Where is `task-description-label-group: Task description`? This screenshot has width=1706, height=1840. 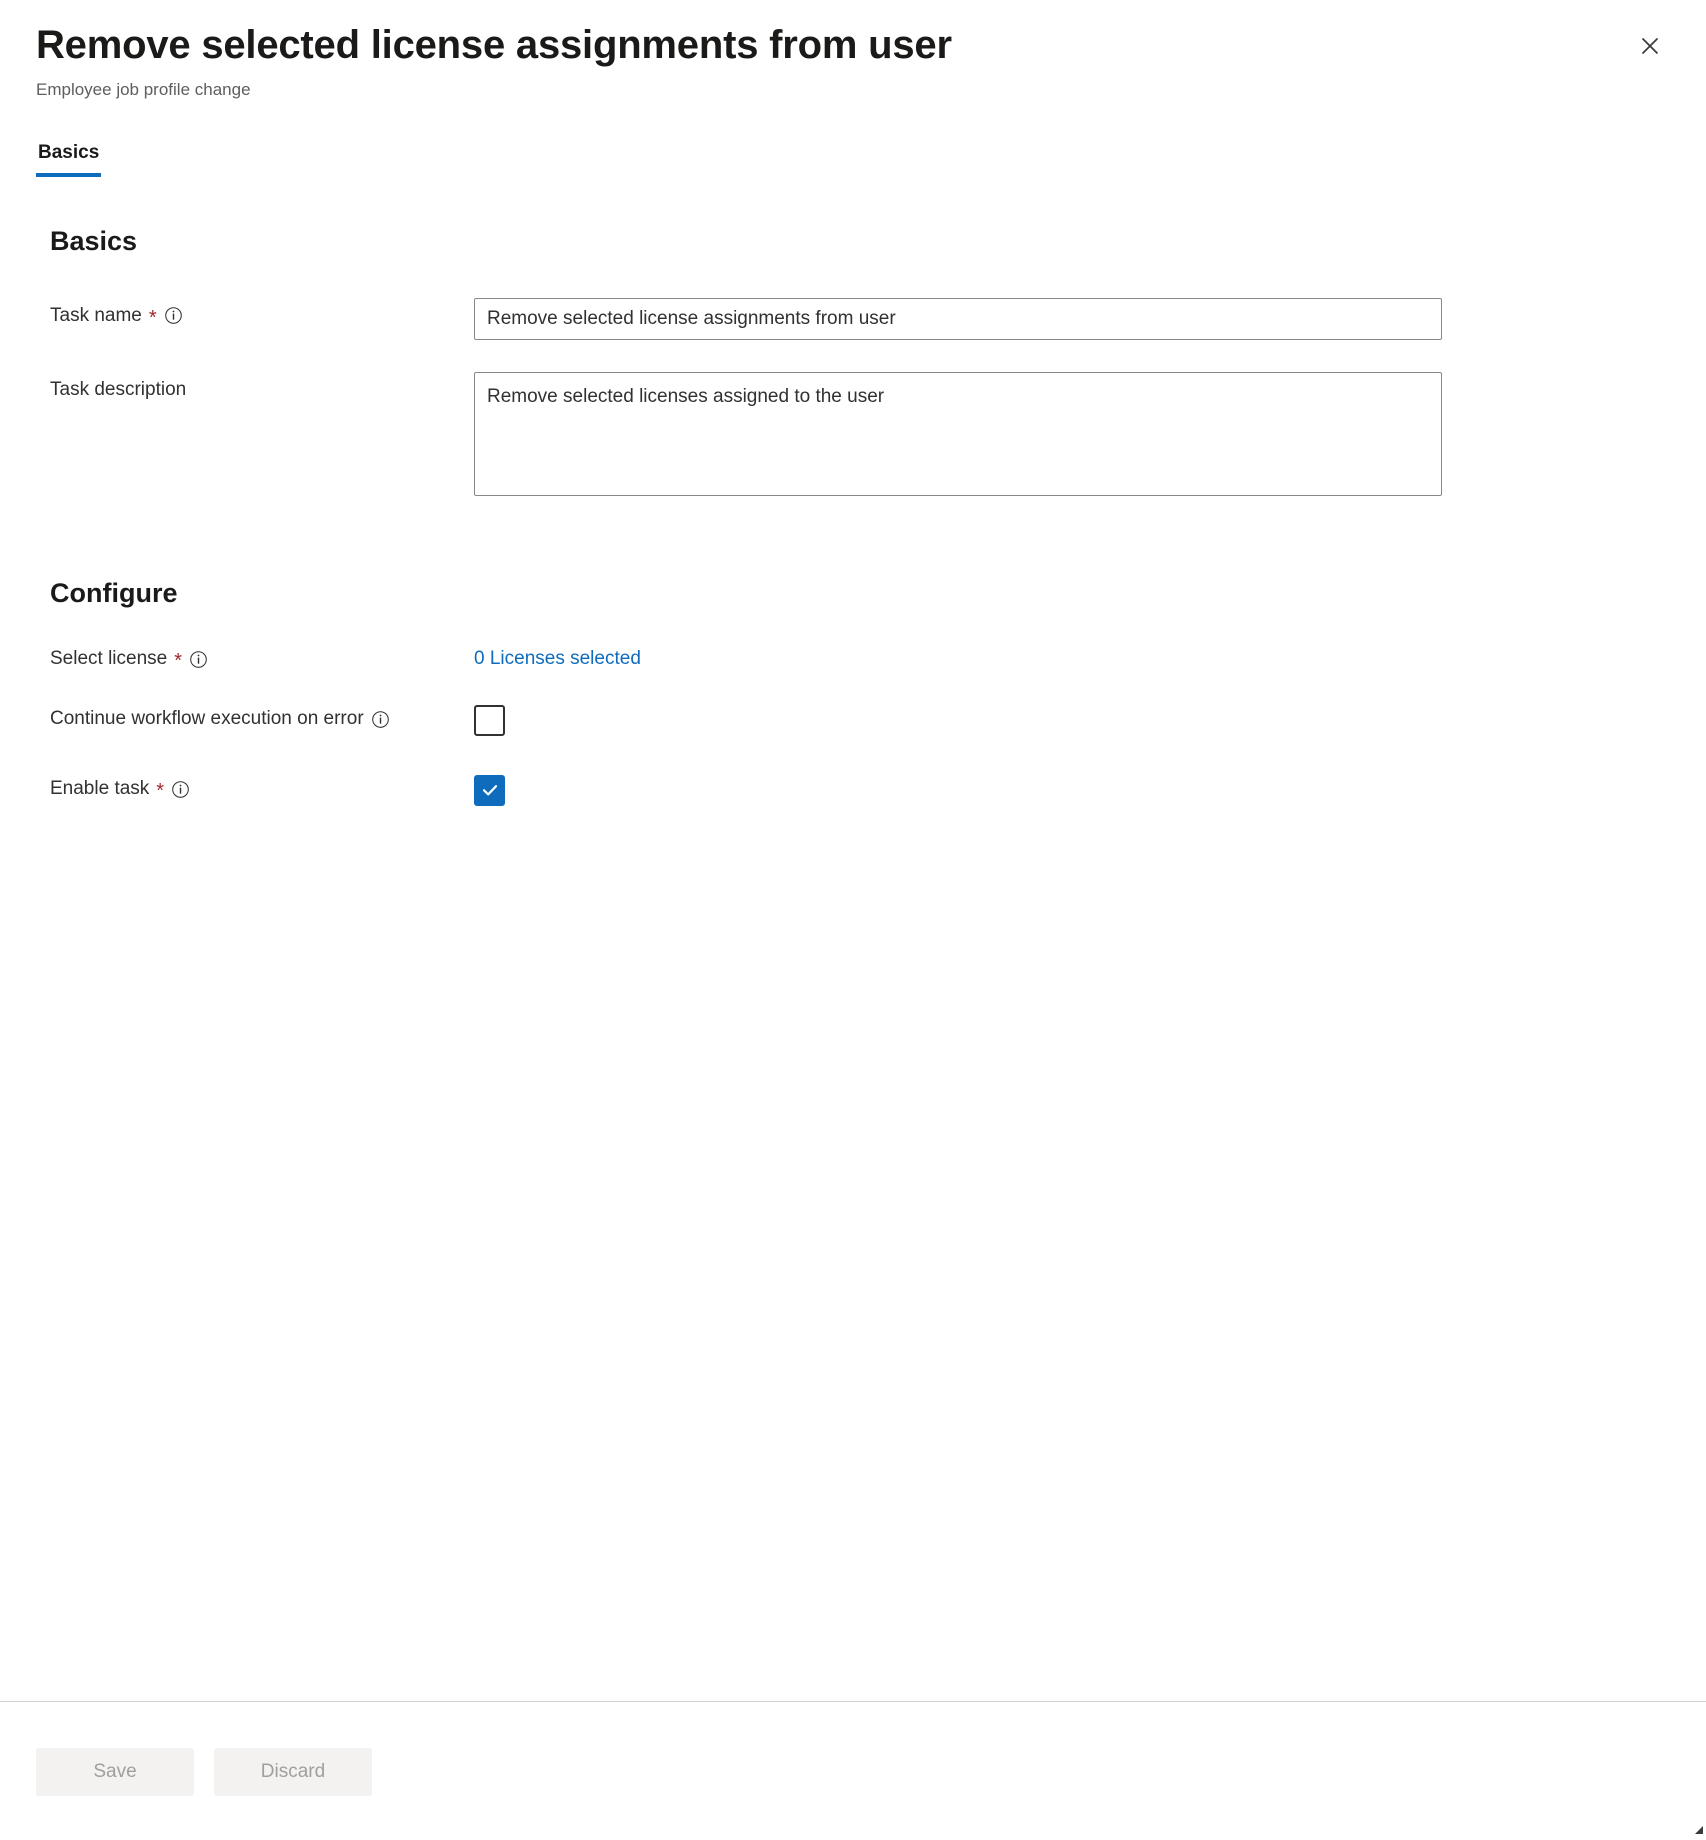
task-description-label-group: Task description is located at coordinates (255, 387).